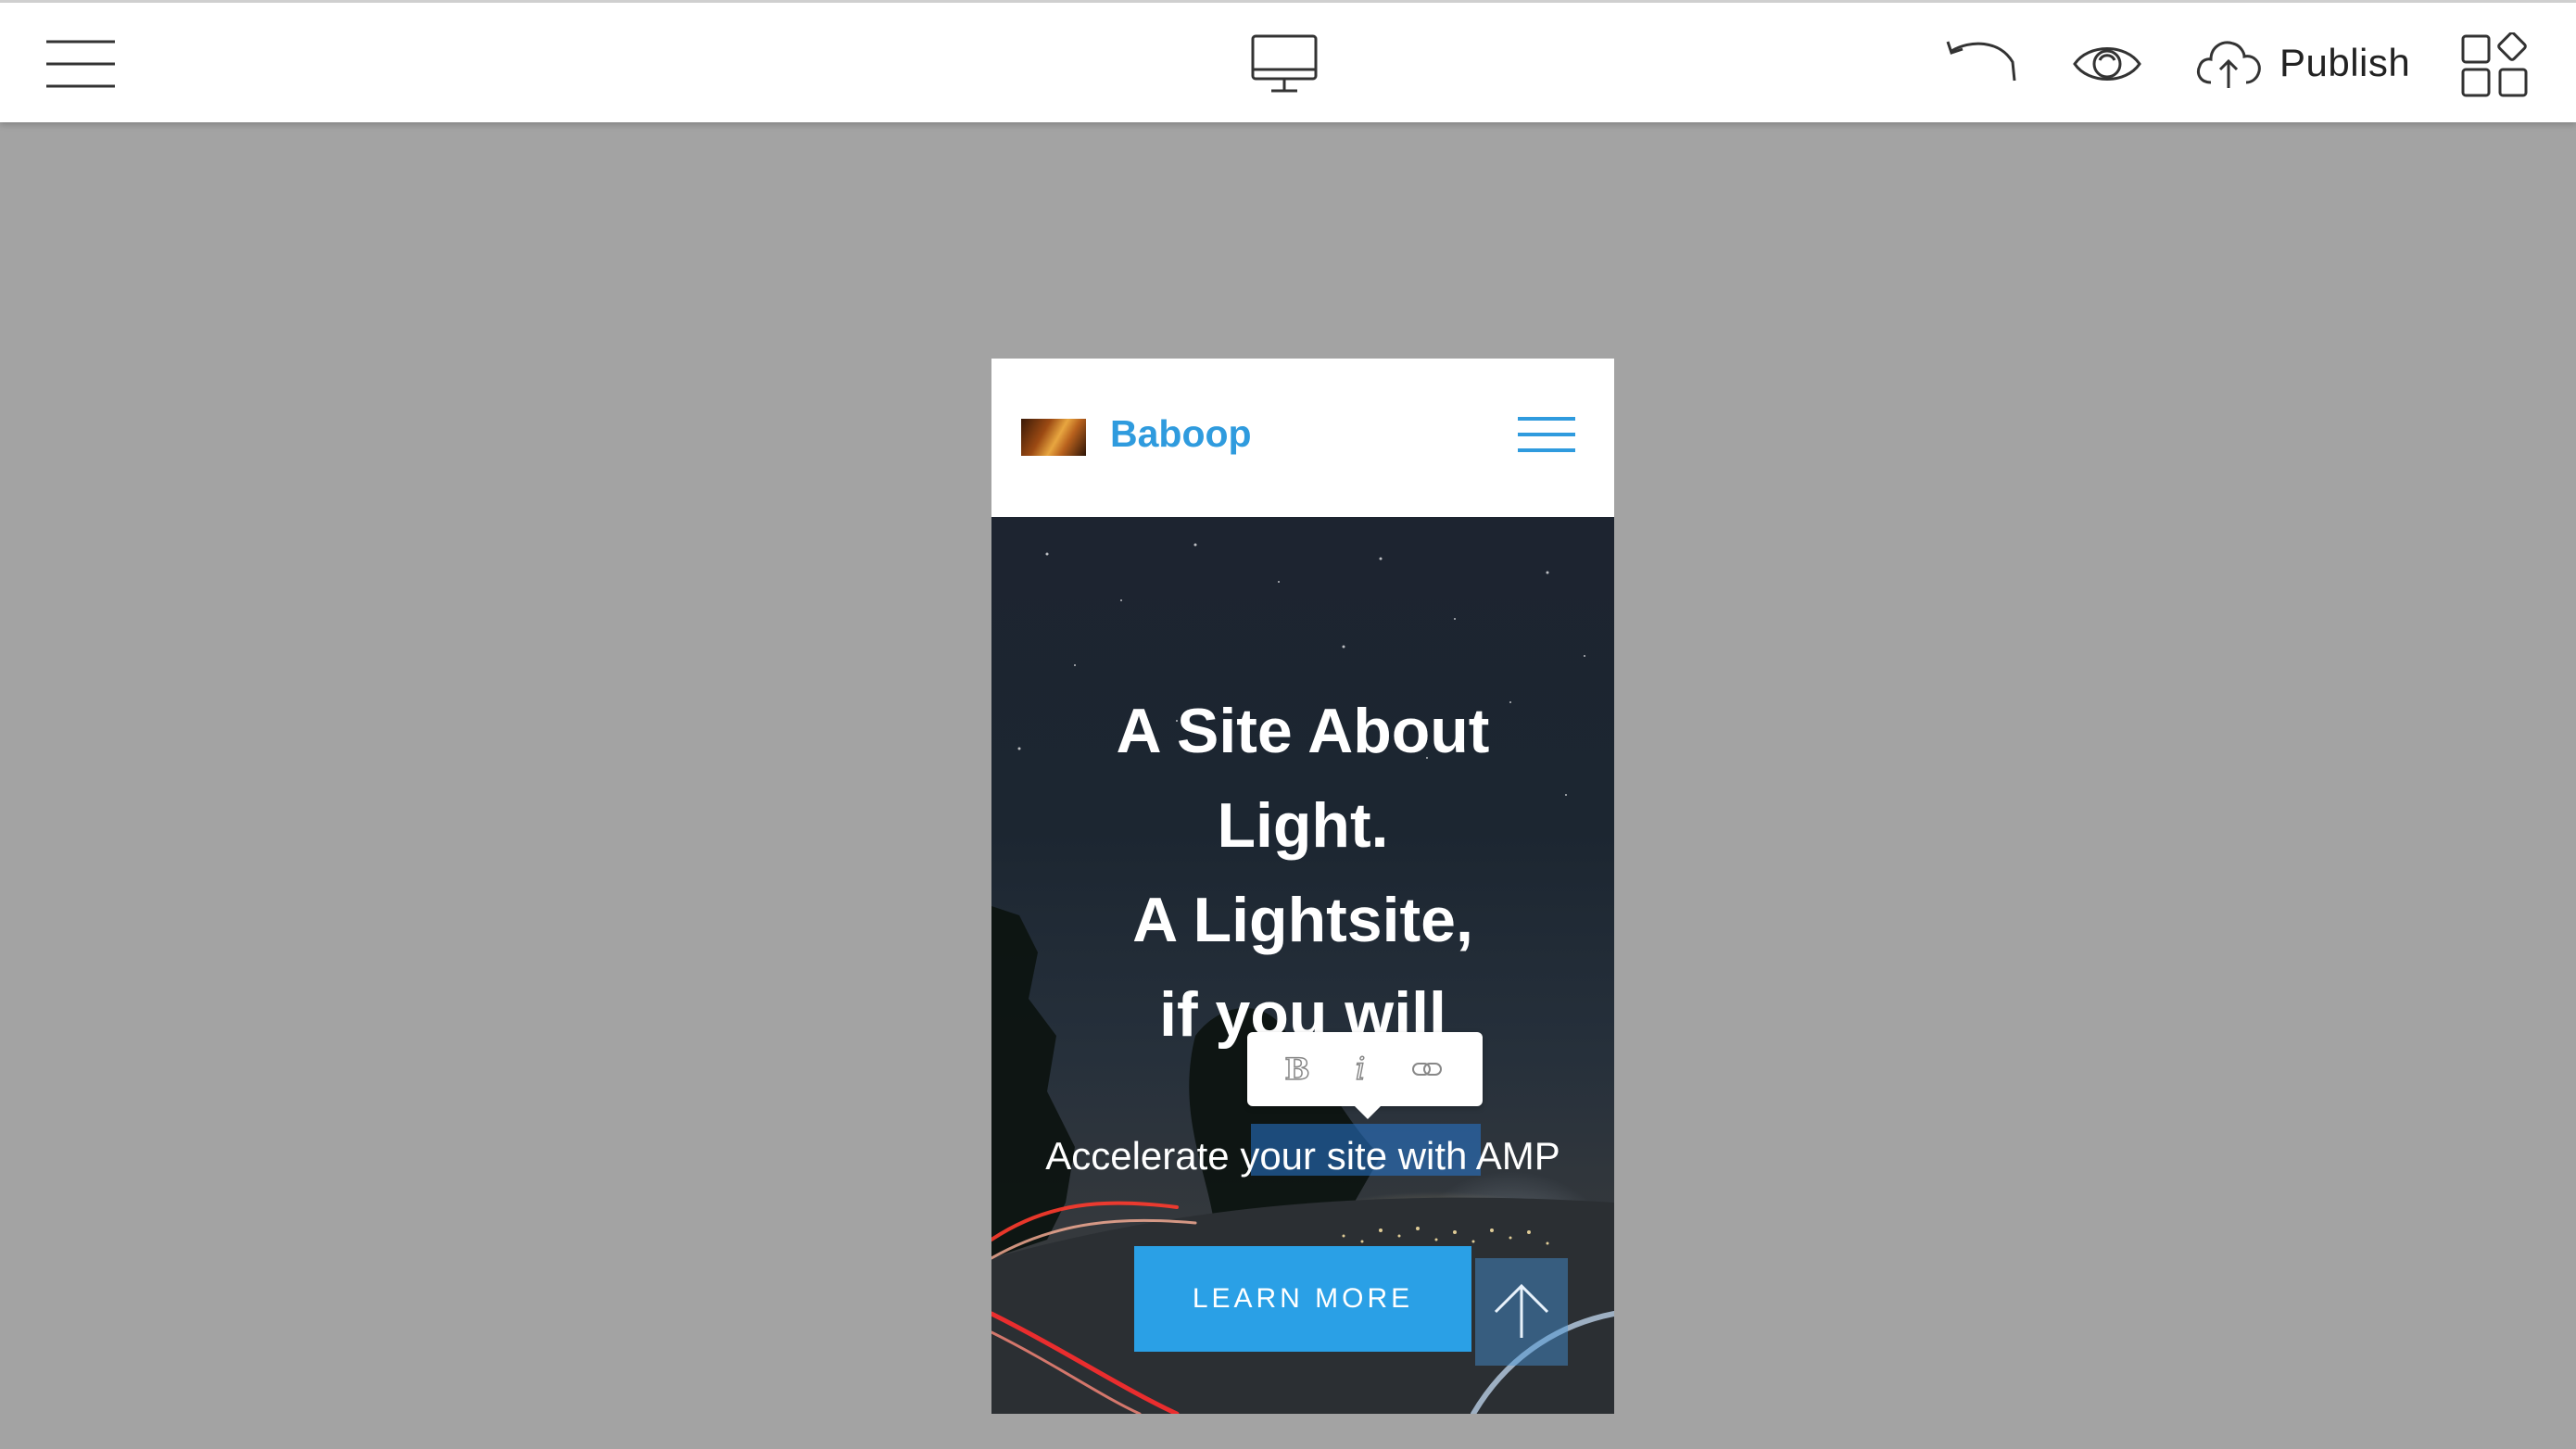 This screenshot has width=2576, height=1449. What do you see at coordinates (1302, 1156) in the screenshot?
I see `hero-subtitle: Accelerate your site with AMP` at bounding box center [1302, 1156].